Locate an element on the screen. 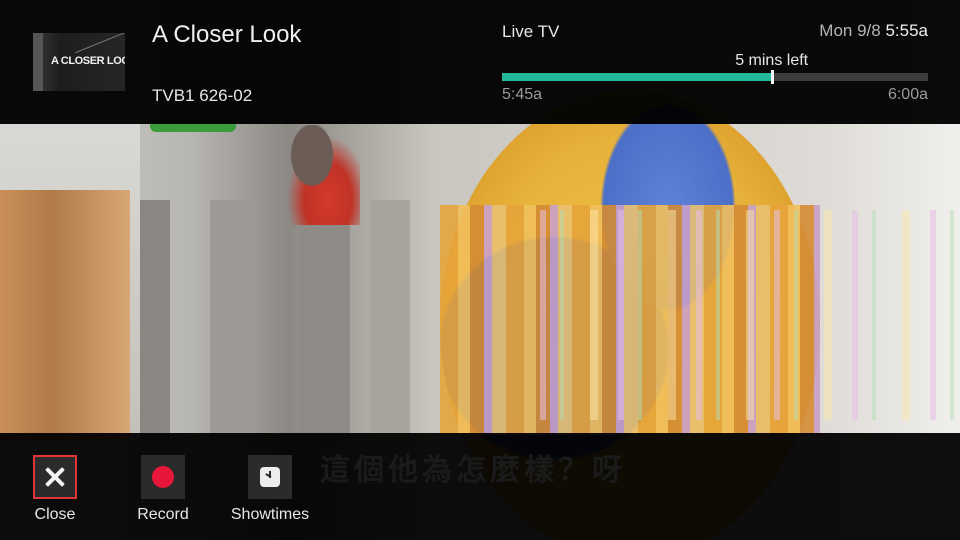 This screenshot has height=540, width=960. showtimes-button: Showtimes is located at coordinates (270, 489).